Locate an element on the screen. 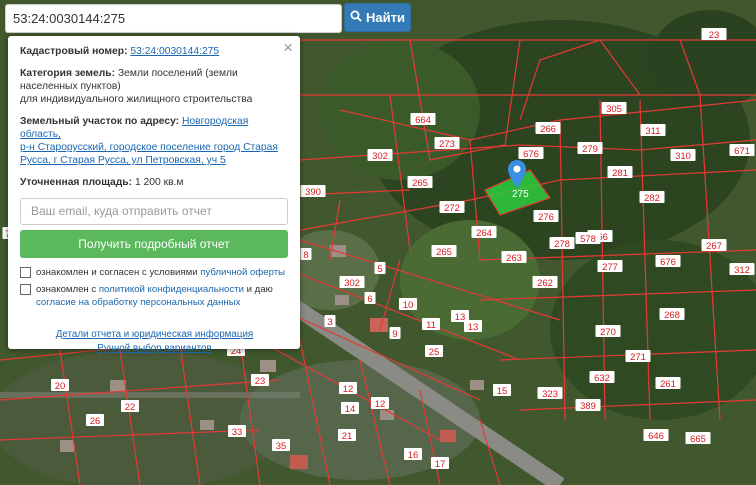 The width and height of the screenshot is (756, 485). parcel-number-label: 10 is located at coordinates (408, 305).